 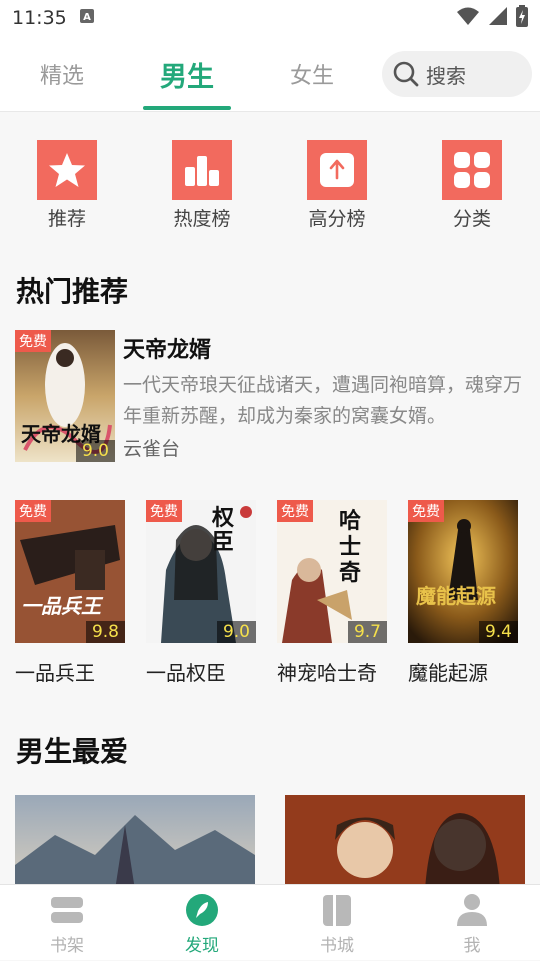 I want to click on section-title-favorites: 男生最爱, so click(x=72, y=751).